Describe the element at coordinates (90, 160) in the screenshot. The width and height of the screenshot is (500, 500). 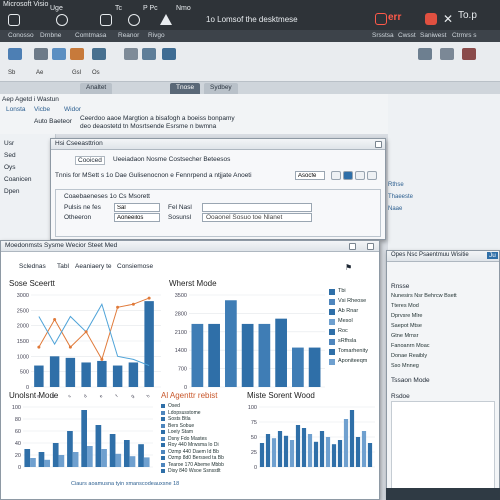
I see `dialog-tab: Cooiced` at that location.